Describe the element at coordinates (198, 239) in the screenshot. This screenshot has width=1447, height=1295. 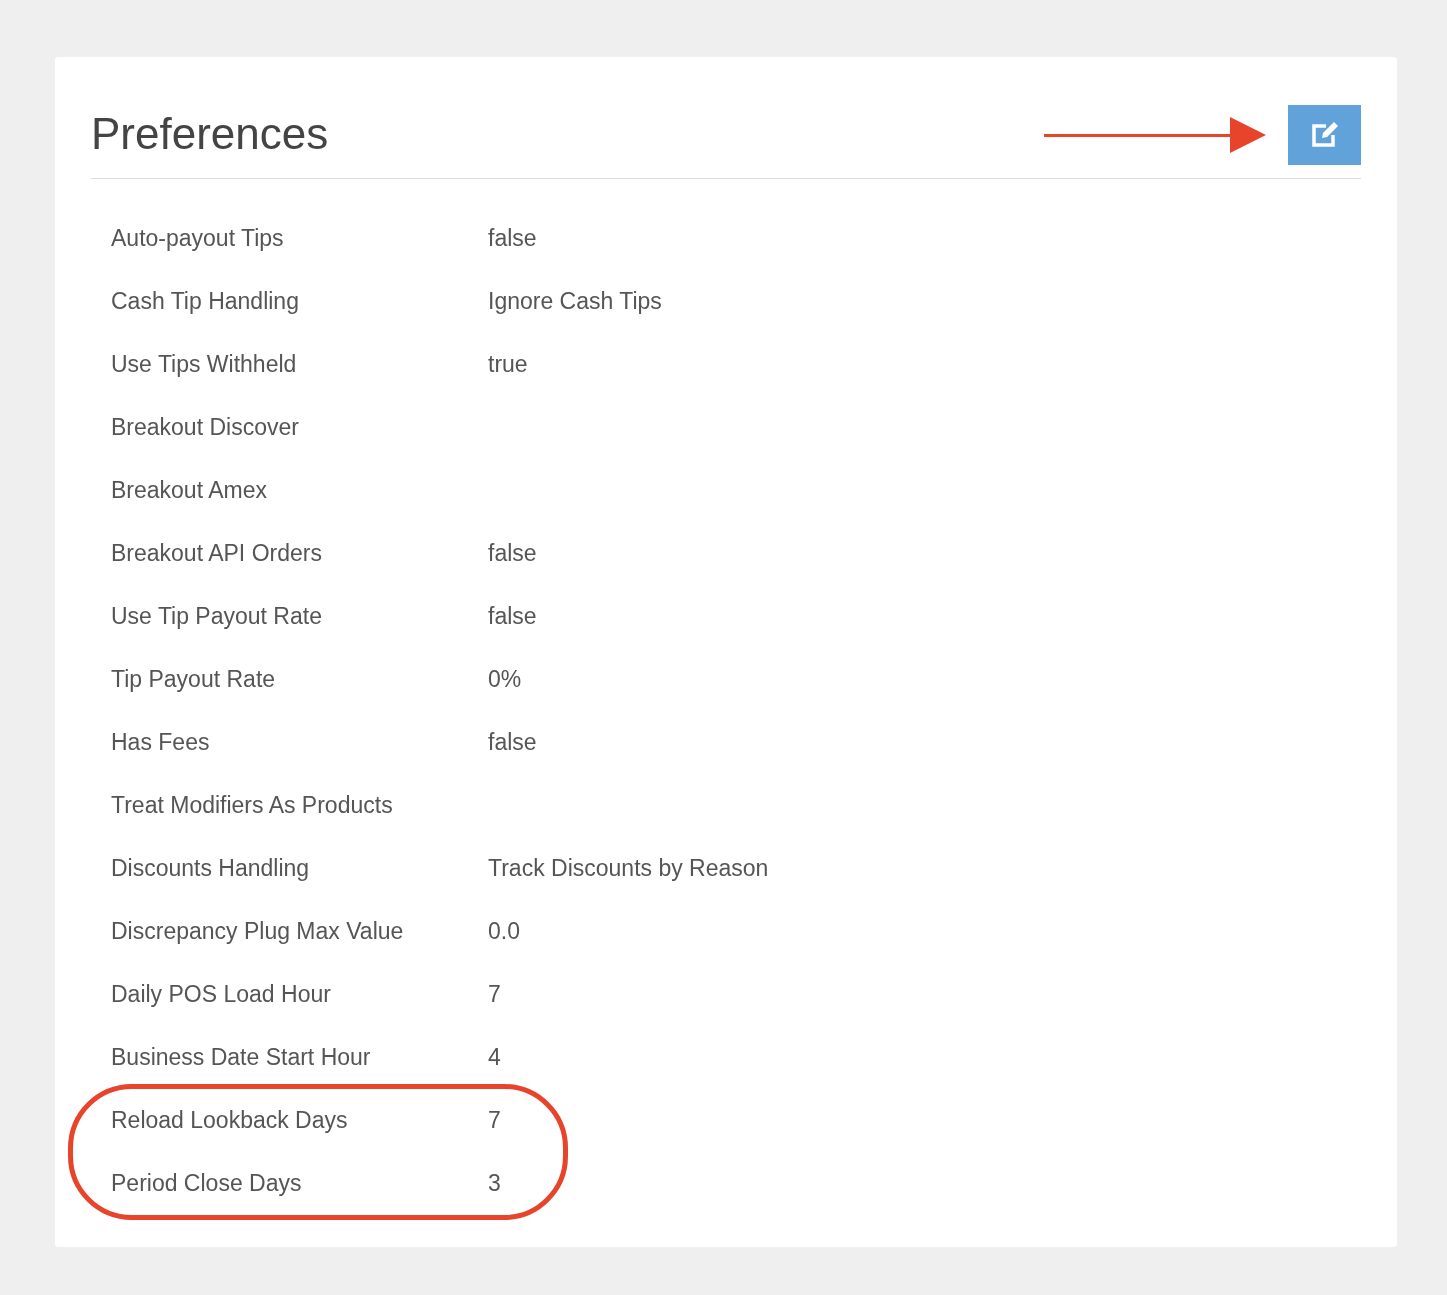
I see `preference-label: Auto-payout Tips` at that location.